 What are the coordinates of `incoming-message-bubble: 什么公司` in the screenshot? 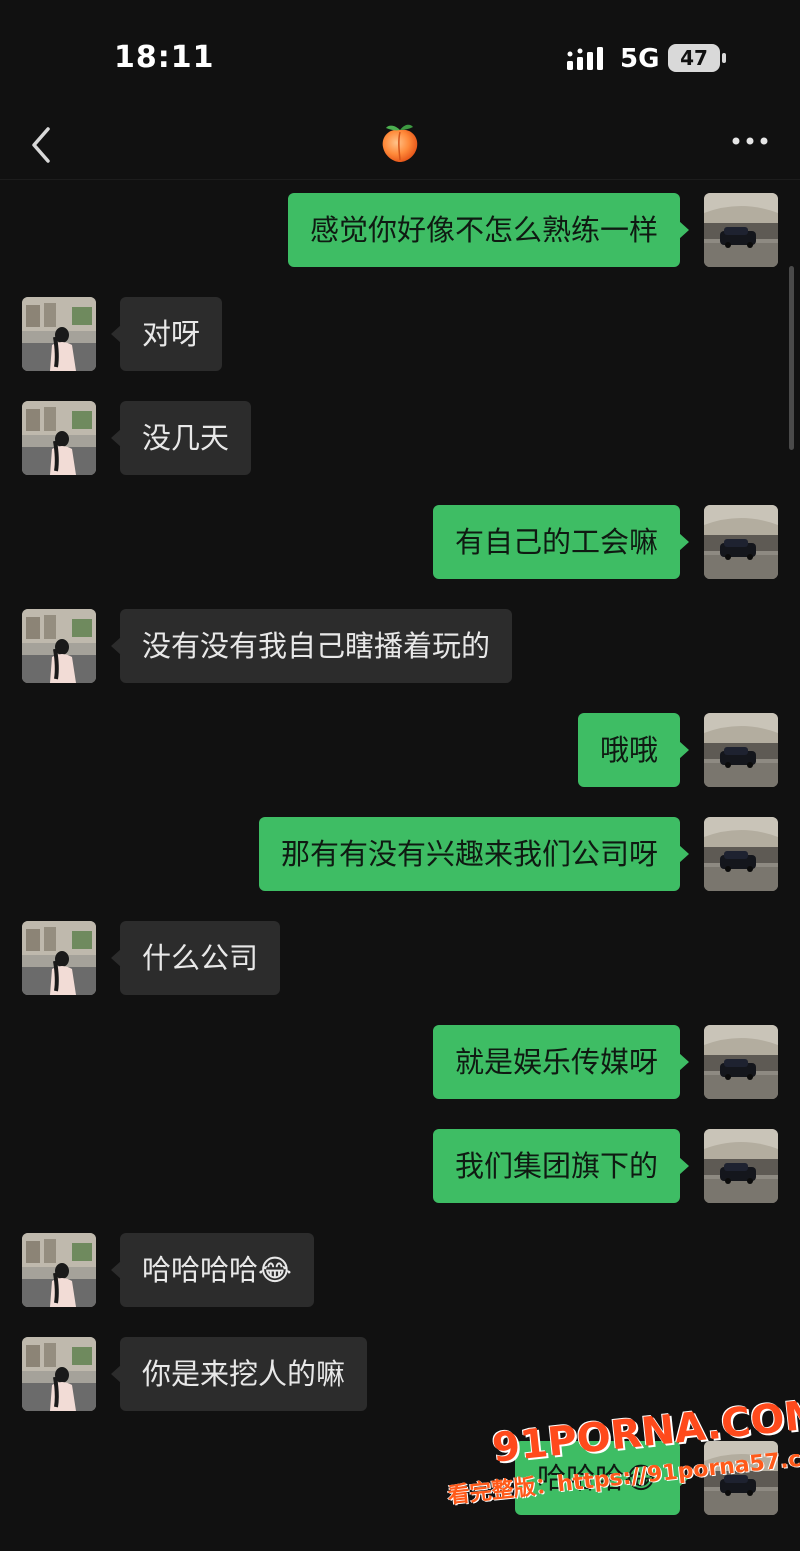 It's located at (195, 958).